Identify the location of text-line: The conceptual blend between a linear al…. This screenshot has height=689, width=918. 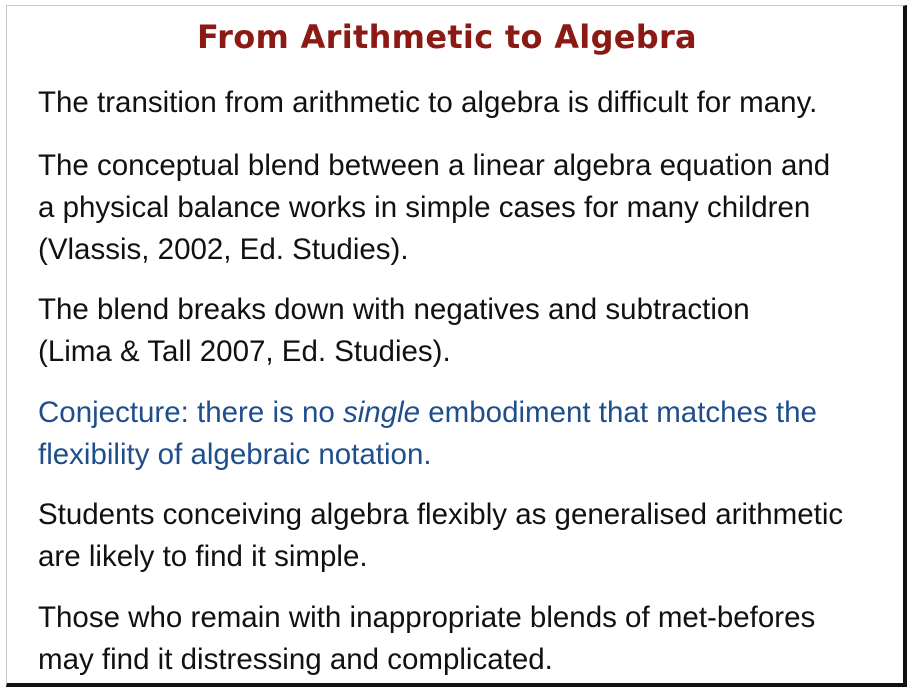
(434, 165).